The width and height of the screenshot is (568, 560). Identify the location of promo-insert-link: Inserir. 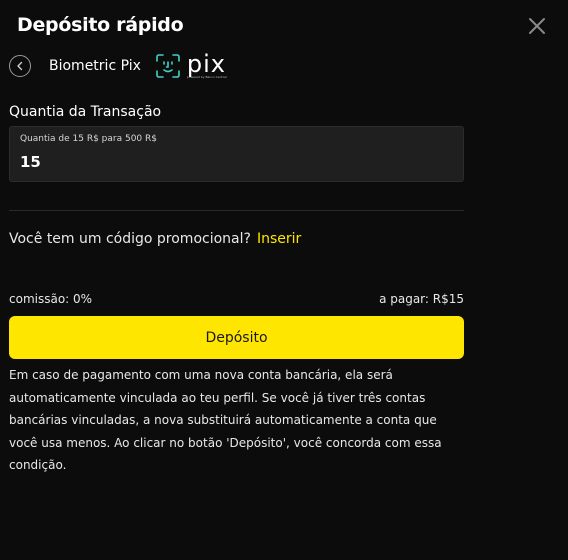
(279, 239).